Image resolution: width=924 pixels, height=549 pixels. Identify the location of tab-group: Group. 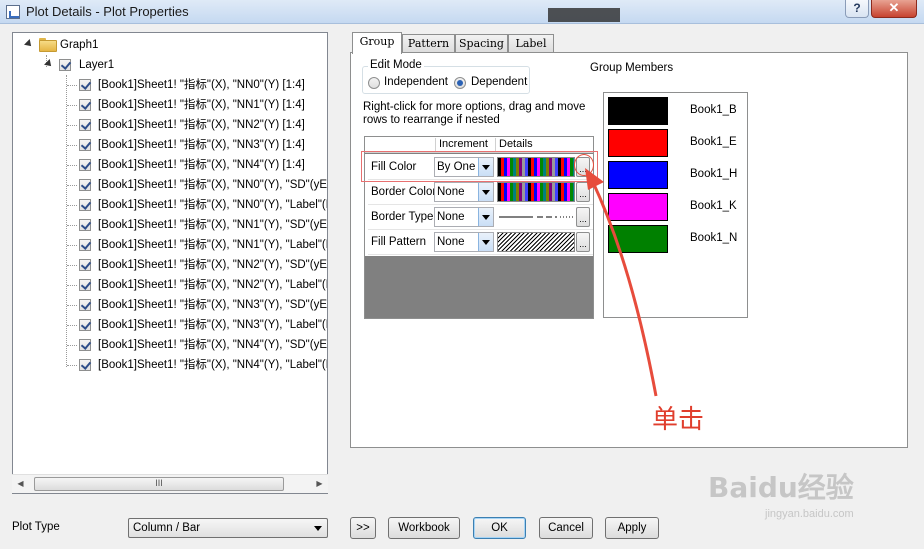
(377, 43).